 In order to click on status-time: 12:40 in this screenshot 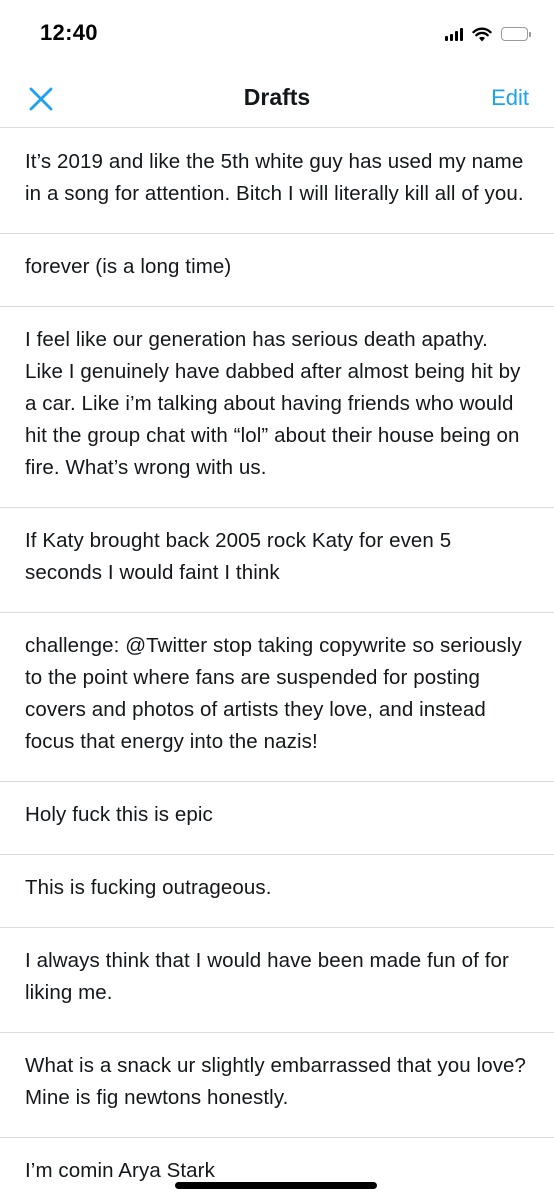, I will do `click(69, 32)`.